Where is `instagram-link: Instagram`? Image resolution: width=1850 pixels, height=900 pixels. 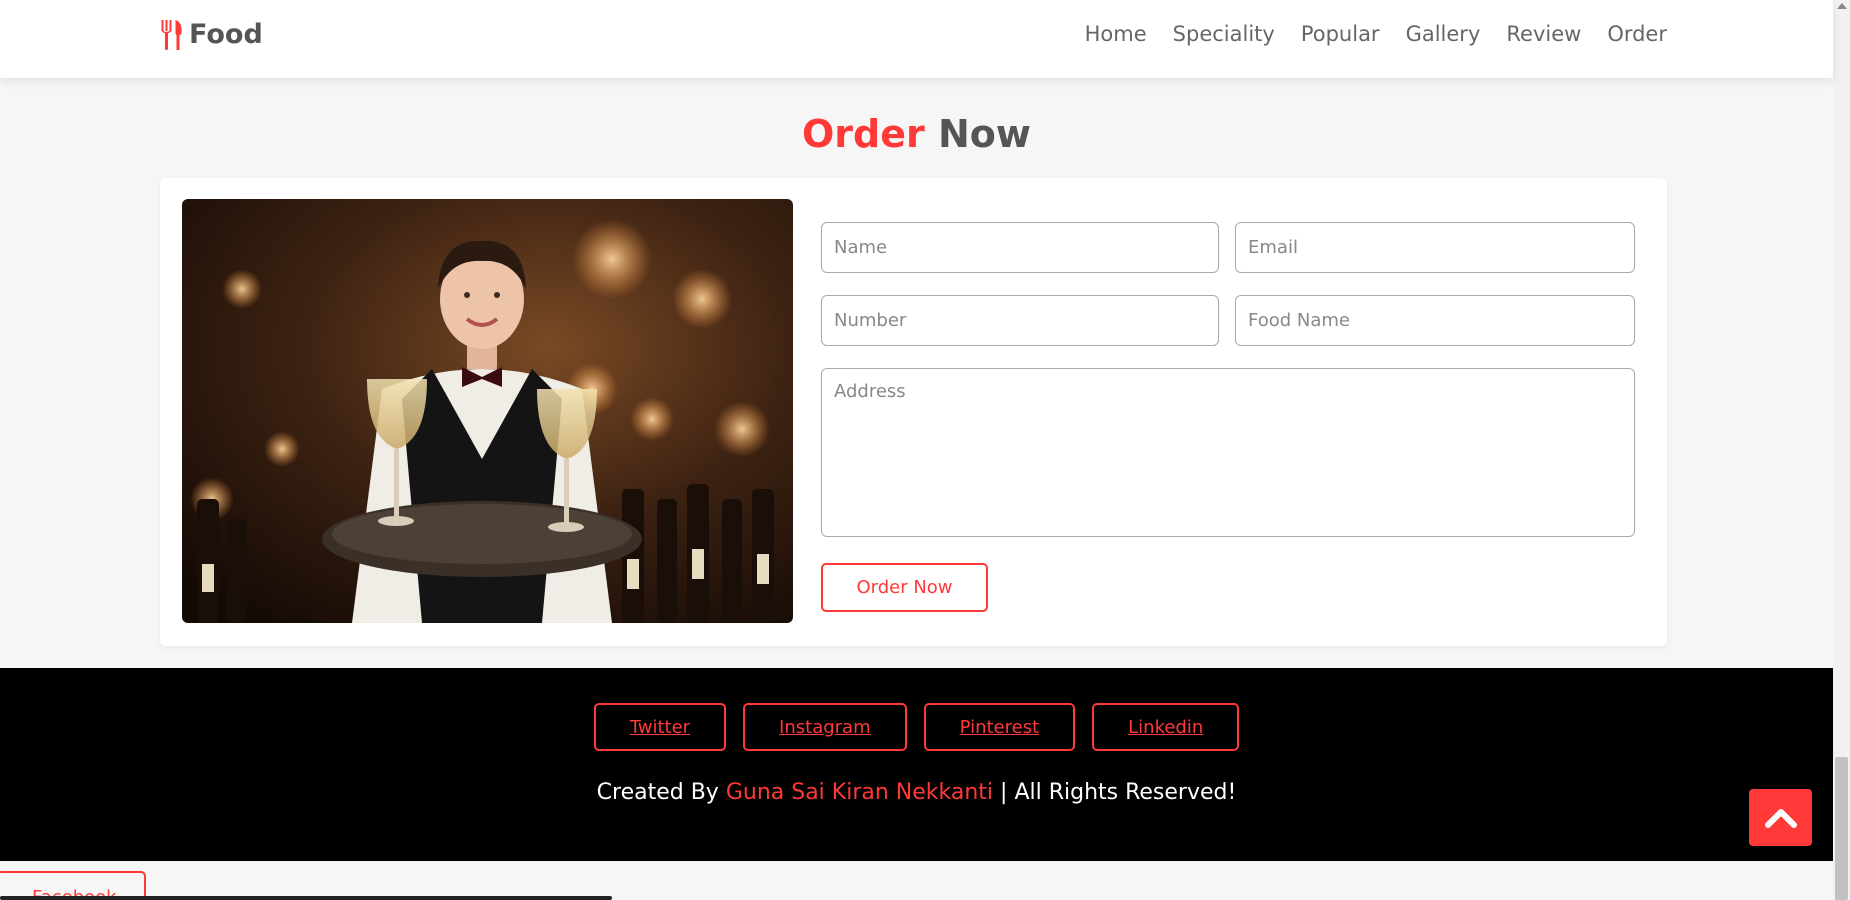 instagram-link: Instagram is located at coordinates (825, 727).